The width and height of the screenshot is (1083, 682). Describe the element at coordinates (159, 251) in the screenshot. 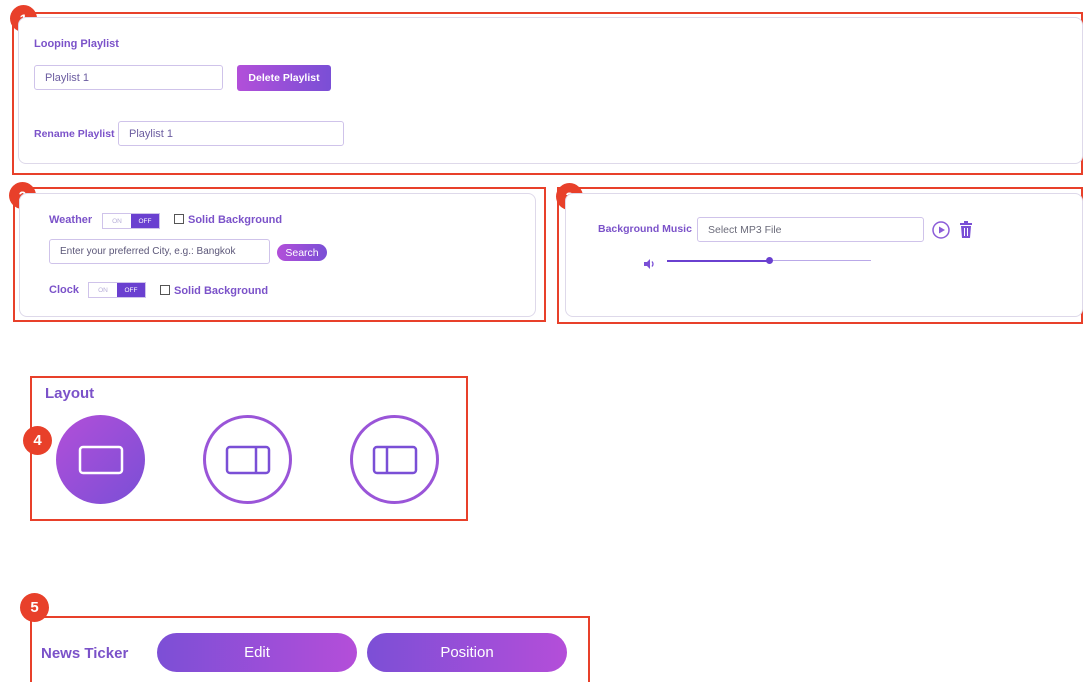

I see `city-input: Enter your preferred City, e.g.: Bangkok` at that location.